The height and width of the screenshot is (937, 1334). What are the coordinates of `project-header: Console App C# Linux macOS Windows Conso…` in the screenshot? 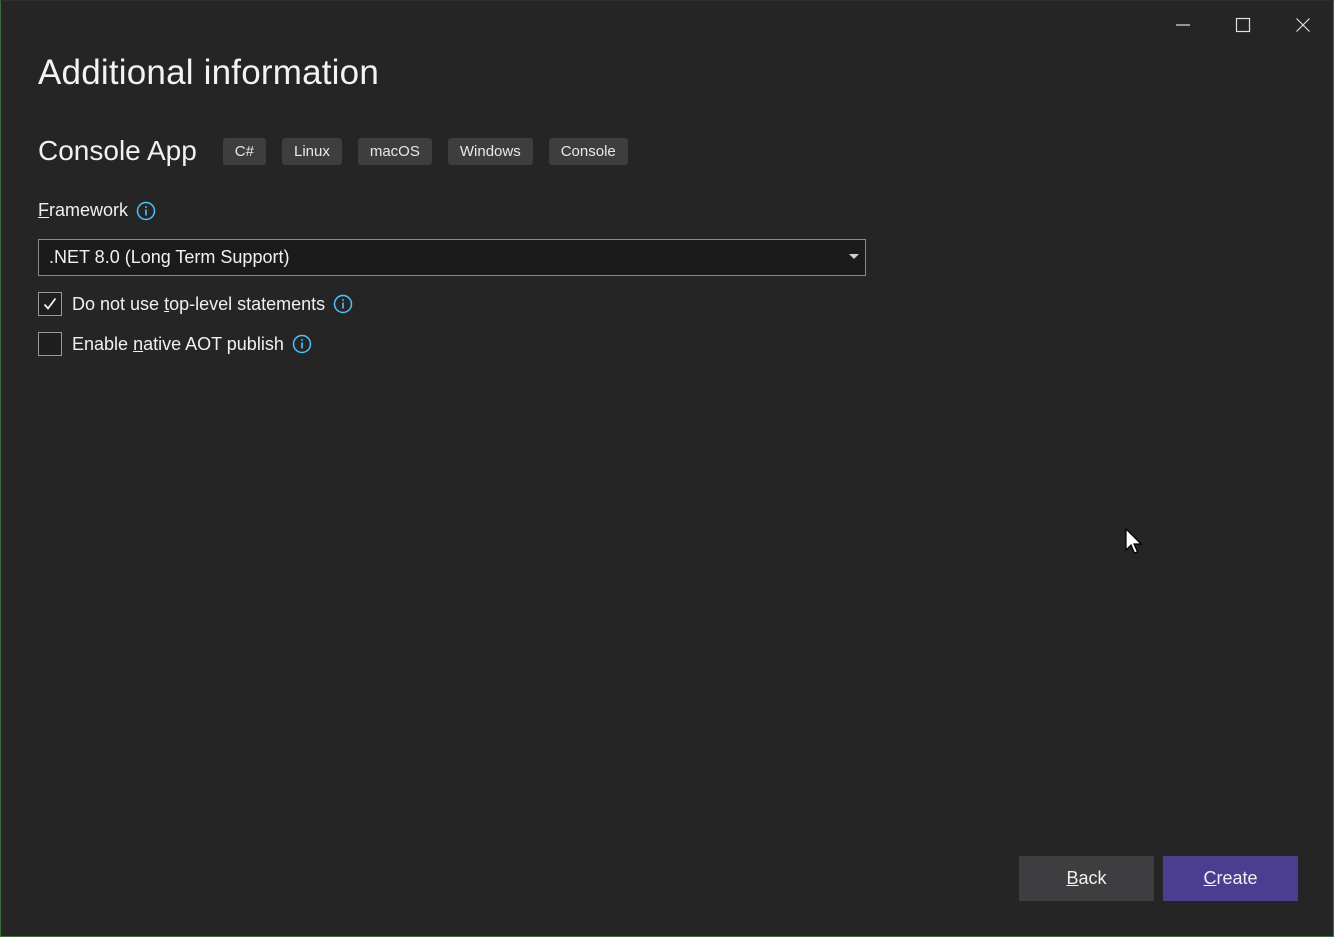 It's located at (341, 151).